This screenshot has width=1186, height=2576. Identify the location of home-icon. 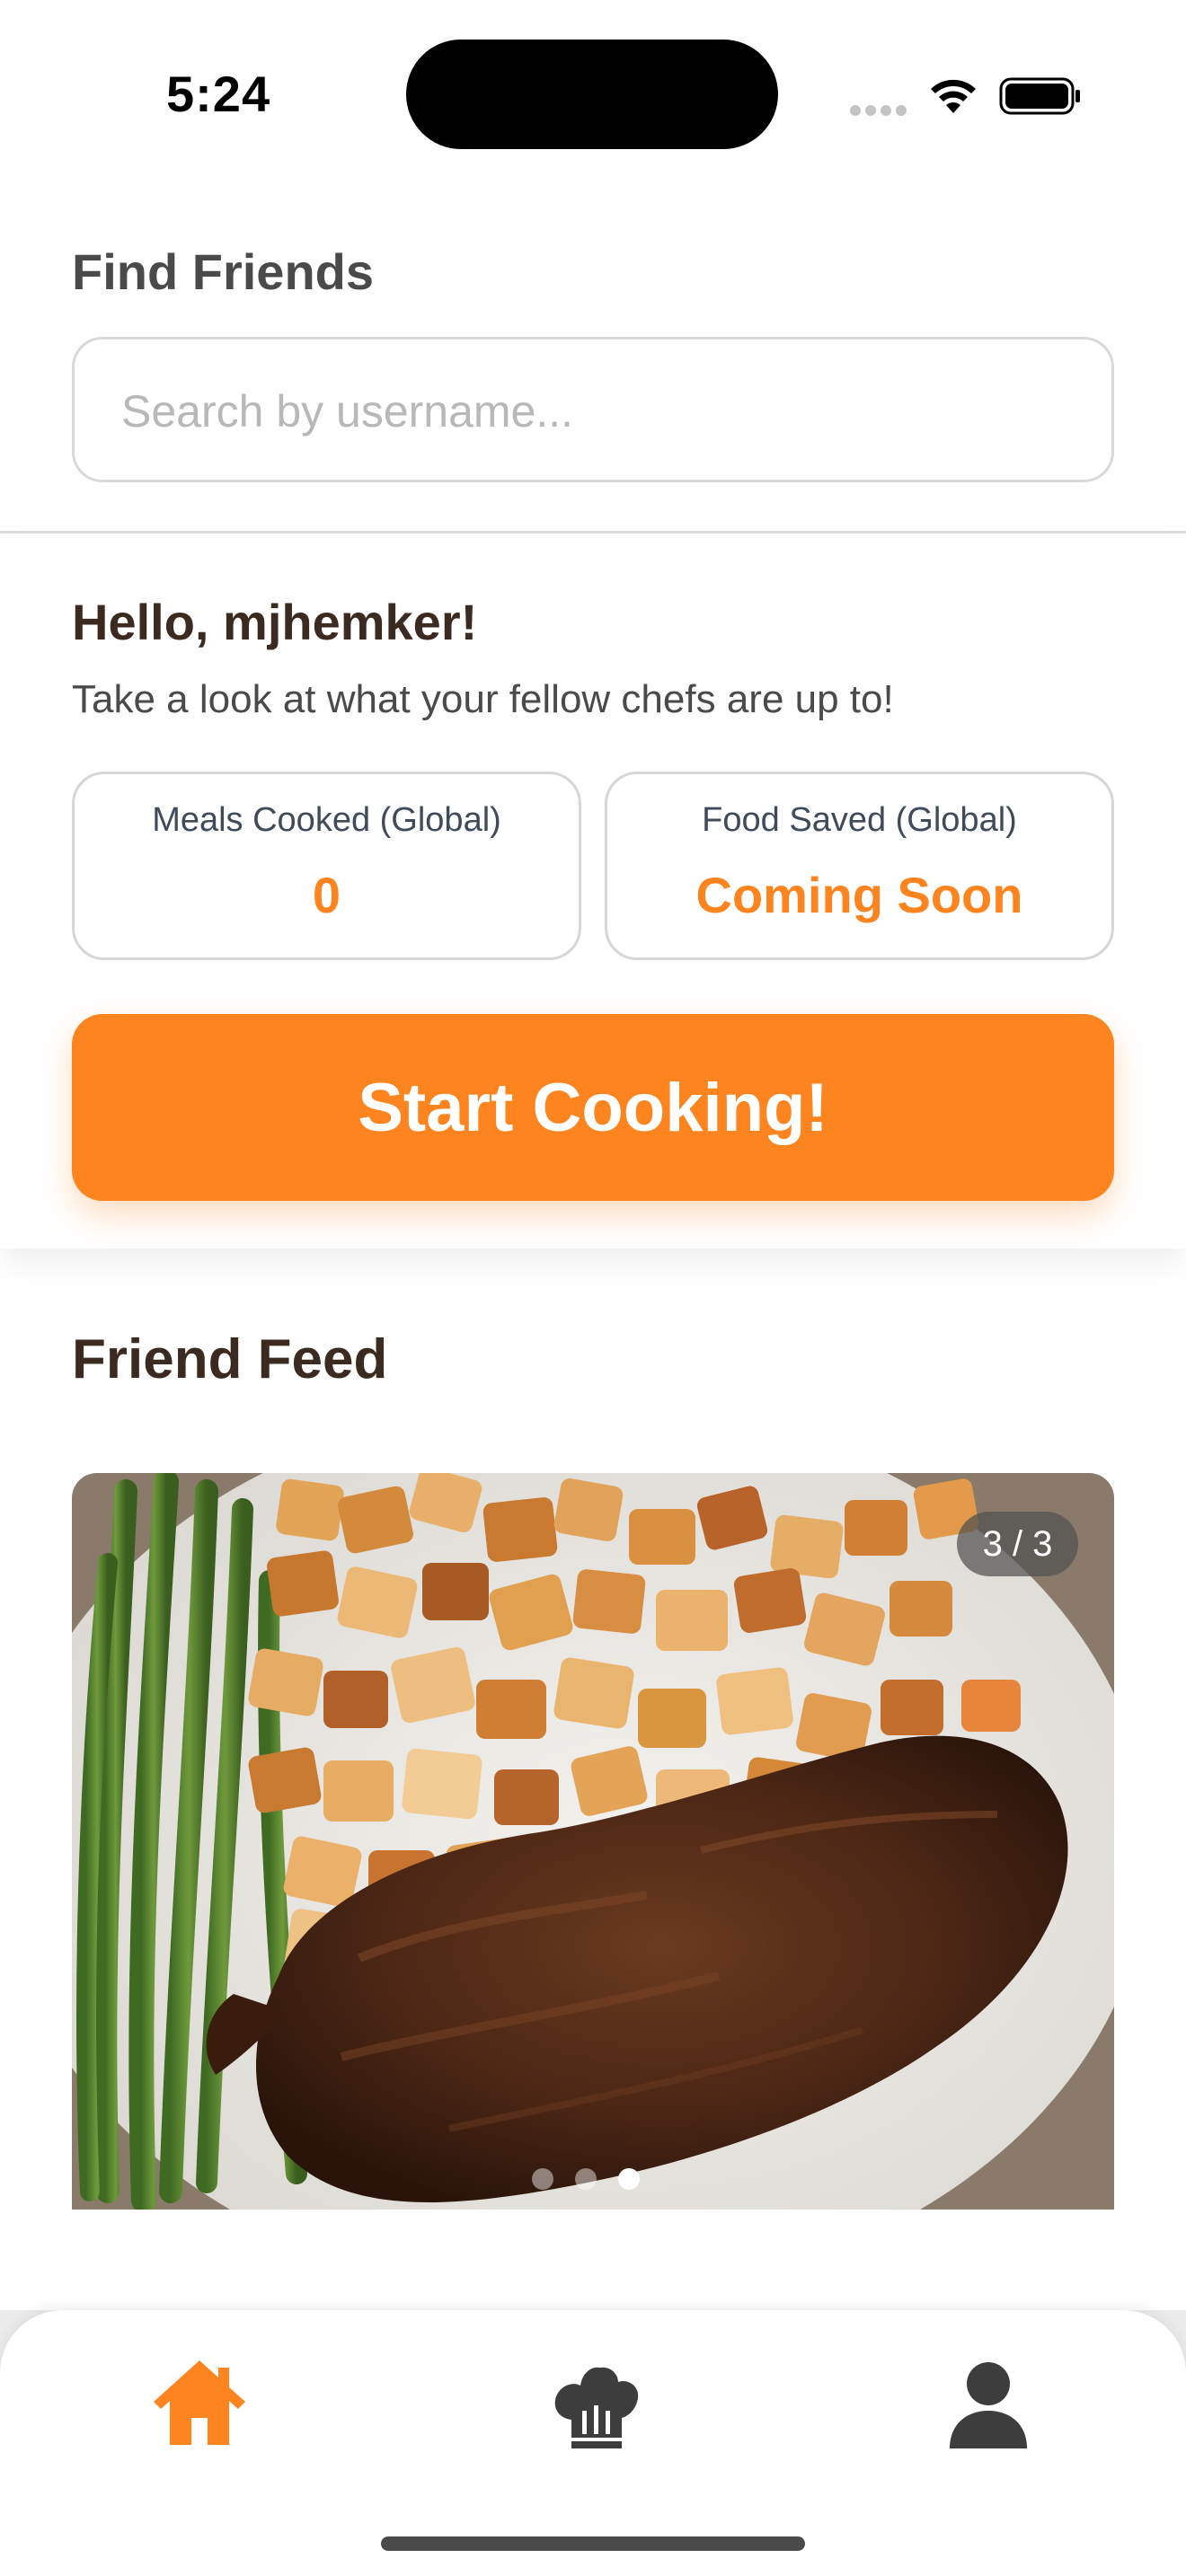
(199, 2402).